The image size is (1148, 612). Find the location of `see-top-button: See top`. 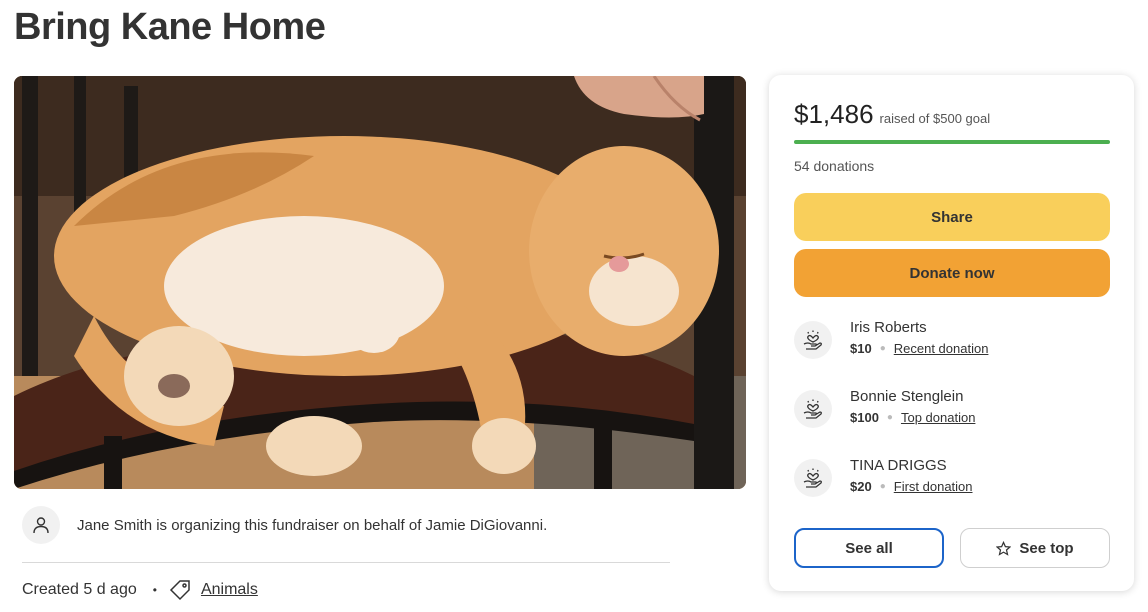

see-top-button: See top is located at coordinates (1035, 548).